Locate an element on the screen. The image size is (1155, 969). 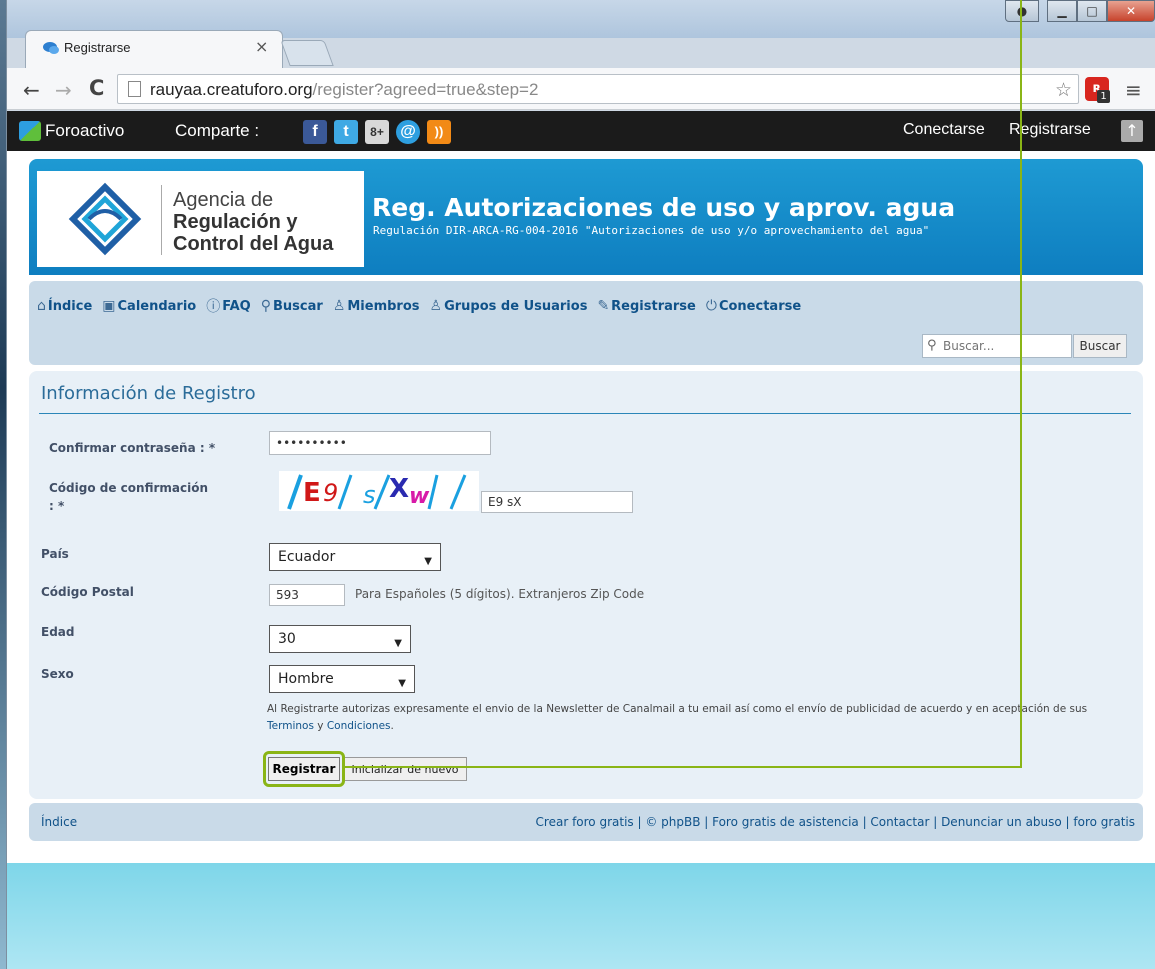
nav-grupos: ♙ Grupos de Usuarios is located at coordinates (509, 306).